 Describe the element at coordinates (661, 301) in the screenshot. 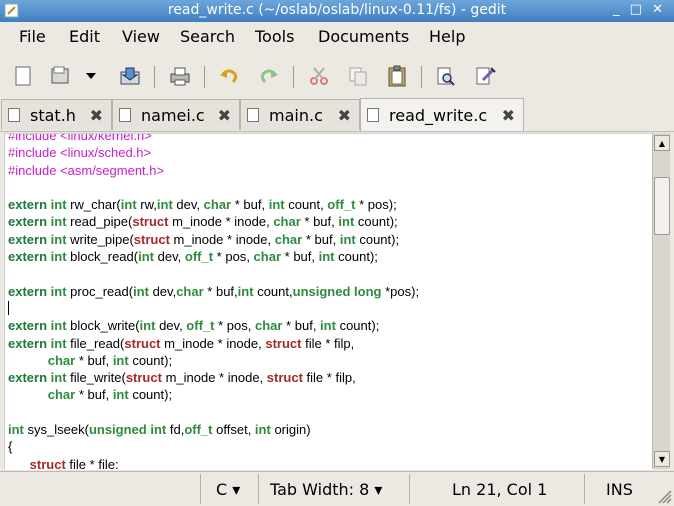

I see `vertical-scrollbar: ▲ ▼` at that location.